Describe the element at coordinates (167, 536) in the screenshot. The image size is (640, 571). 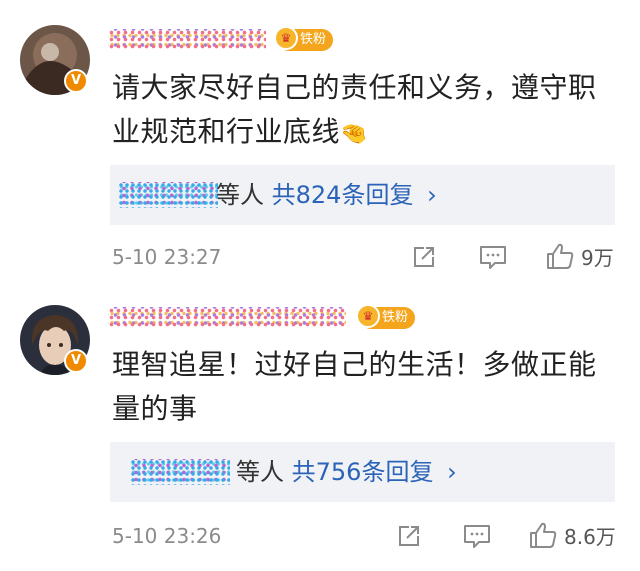
I see `timestamp: 5-10 23:26` at that location.